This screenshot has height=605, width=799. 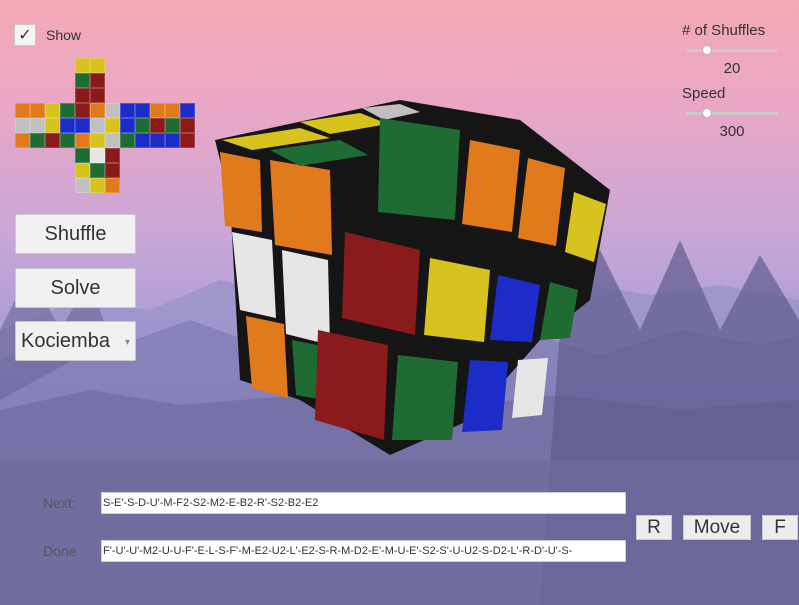 What do you see at coordinates (64, 35) in the screenshot?
I see `show-label: Show` at bounding box center [64, 35].